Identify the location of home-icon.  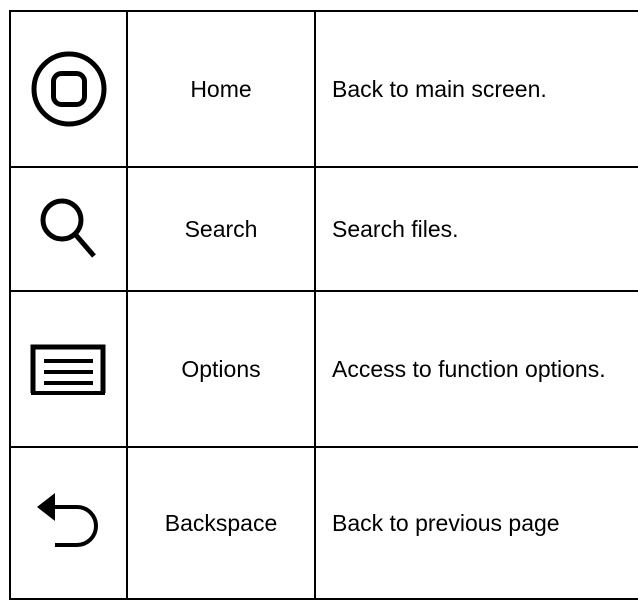
(68, 89).